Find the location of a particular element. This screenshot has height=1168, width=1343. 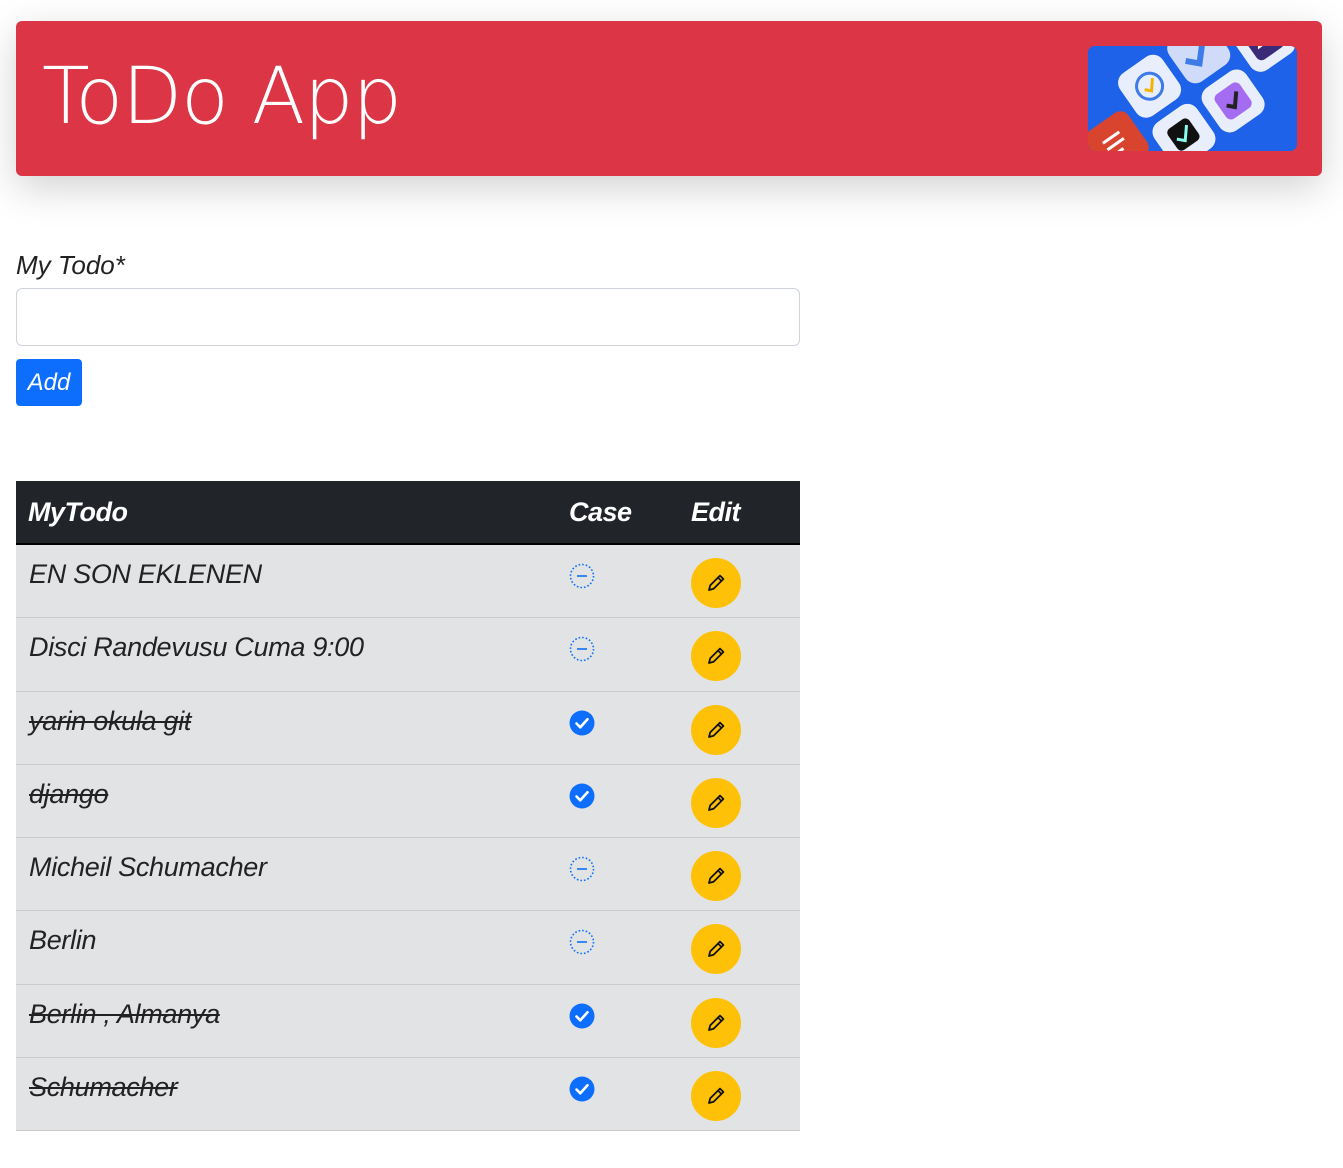

todo-text: Disci Randevusu Cuma 9:00 is located at coordinates (196, 647).